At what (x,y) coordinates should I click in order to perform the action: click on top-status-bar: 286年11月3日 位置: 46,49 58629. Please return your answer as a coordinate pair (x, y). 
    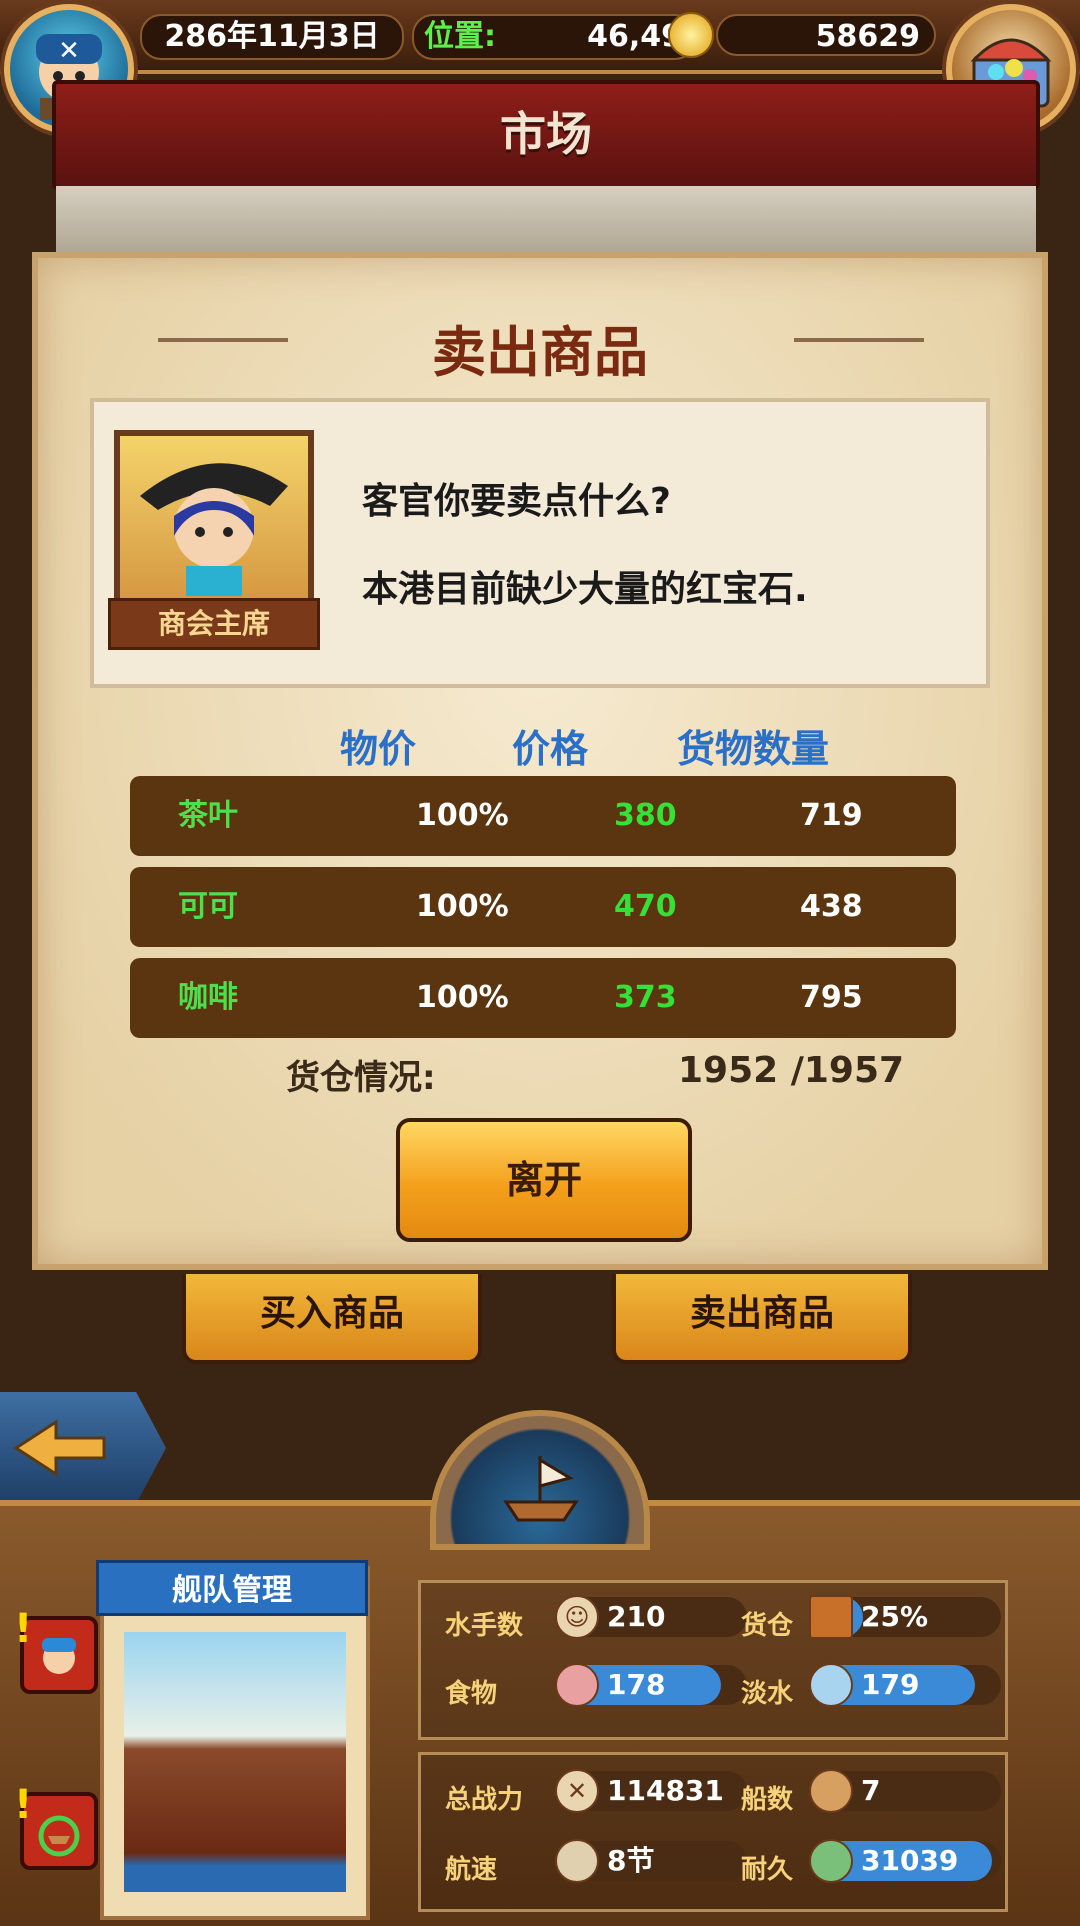
    Looking at the image, I should click on (540, 37).